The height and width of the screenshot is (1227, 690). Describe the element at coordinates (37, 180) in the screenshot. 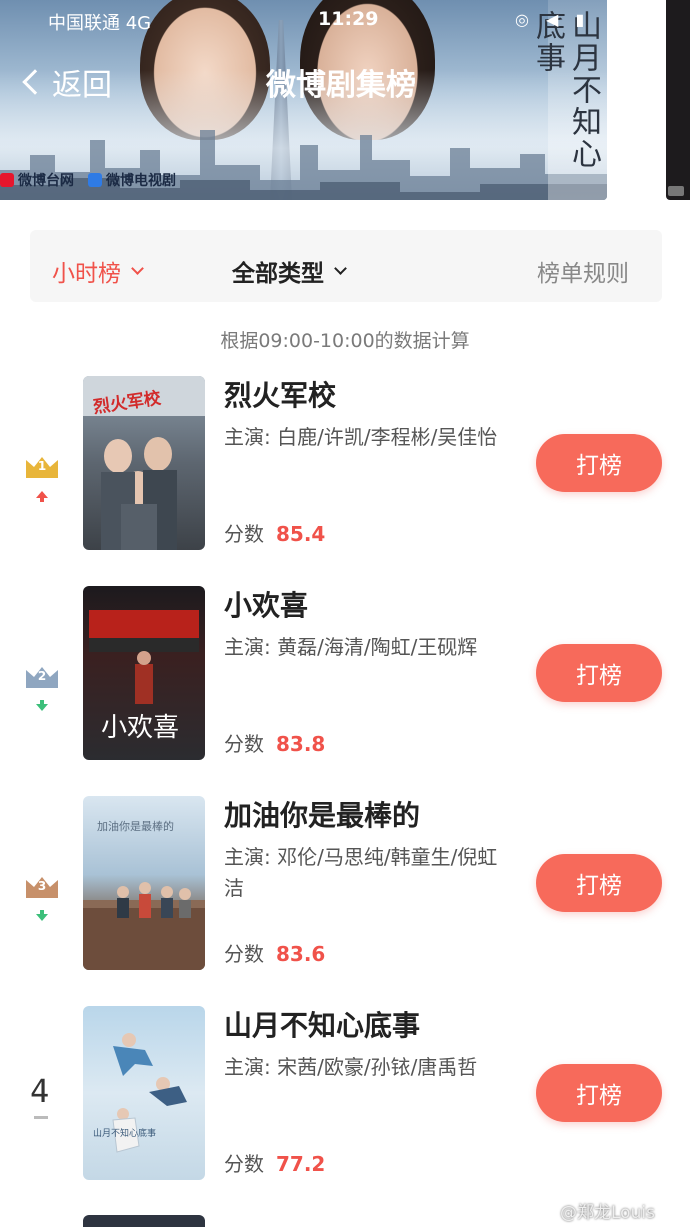

I see `weibo-tv-logo: 微博台网` at that location.